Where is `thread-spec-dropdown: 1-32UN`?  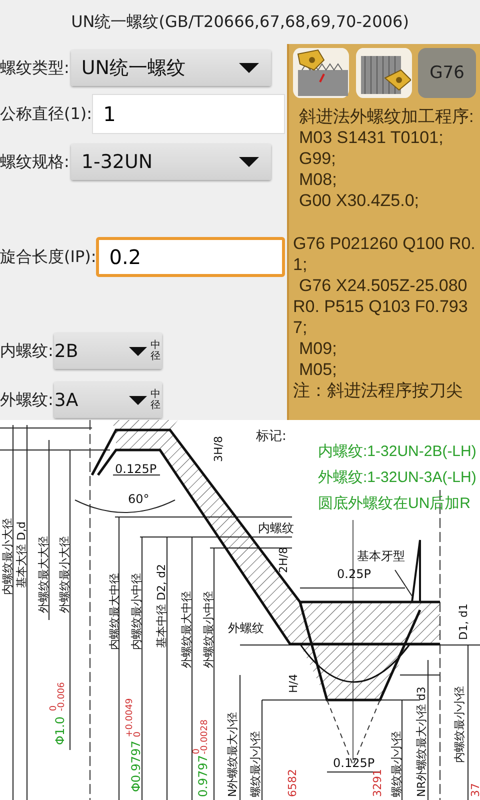
thread-spec-dropdown: 1-32UN is located at coordinates (171, 162).